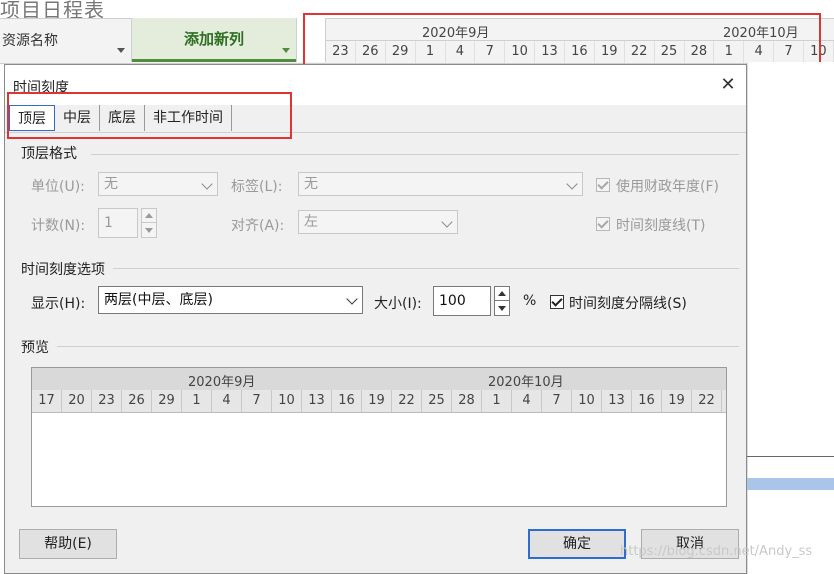  What do you see at coordinates (467, 401) in the screenshot?
I see `preview-day: 28` at bounding box center [467, 401].